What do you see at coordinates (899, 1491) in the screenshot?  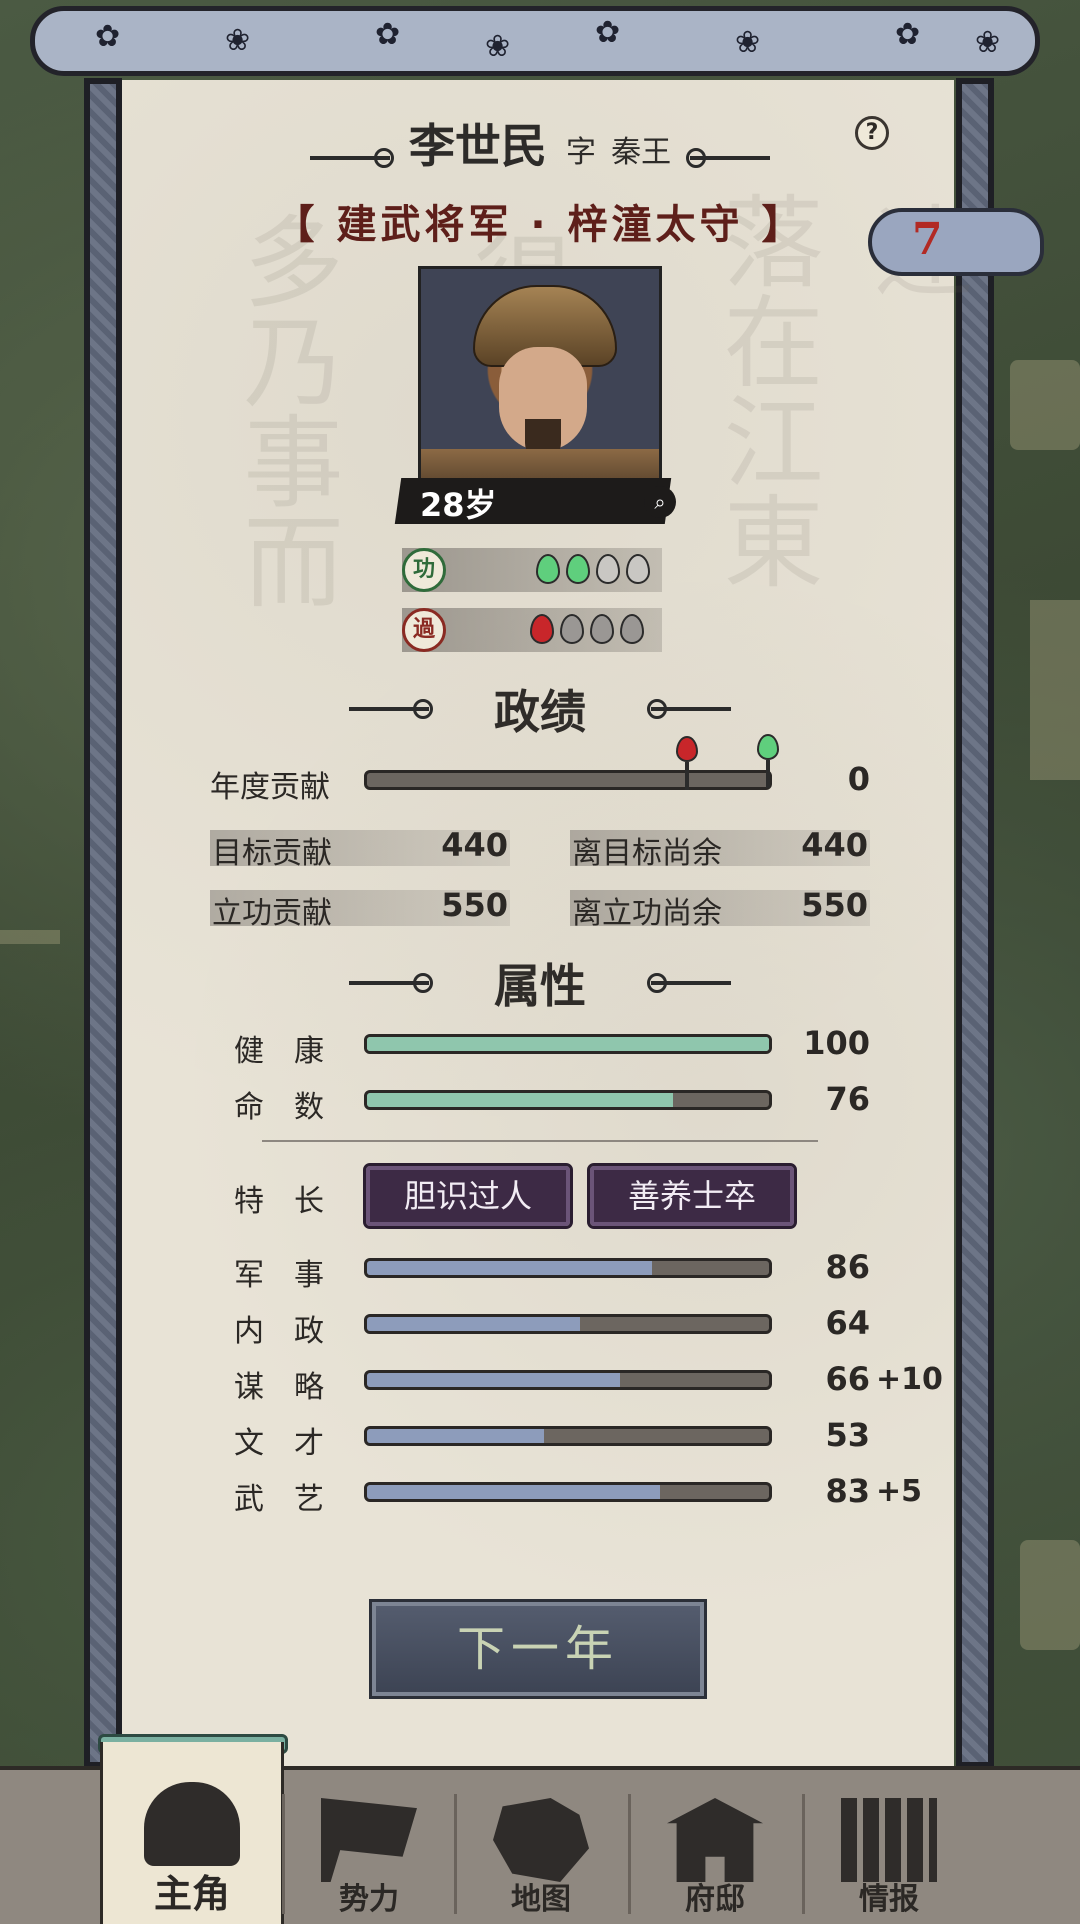 I see `stat-bonus-martial: +5` at bounding box center [899, 1491].